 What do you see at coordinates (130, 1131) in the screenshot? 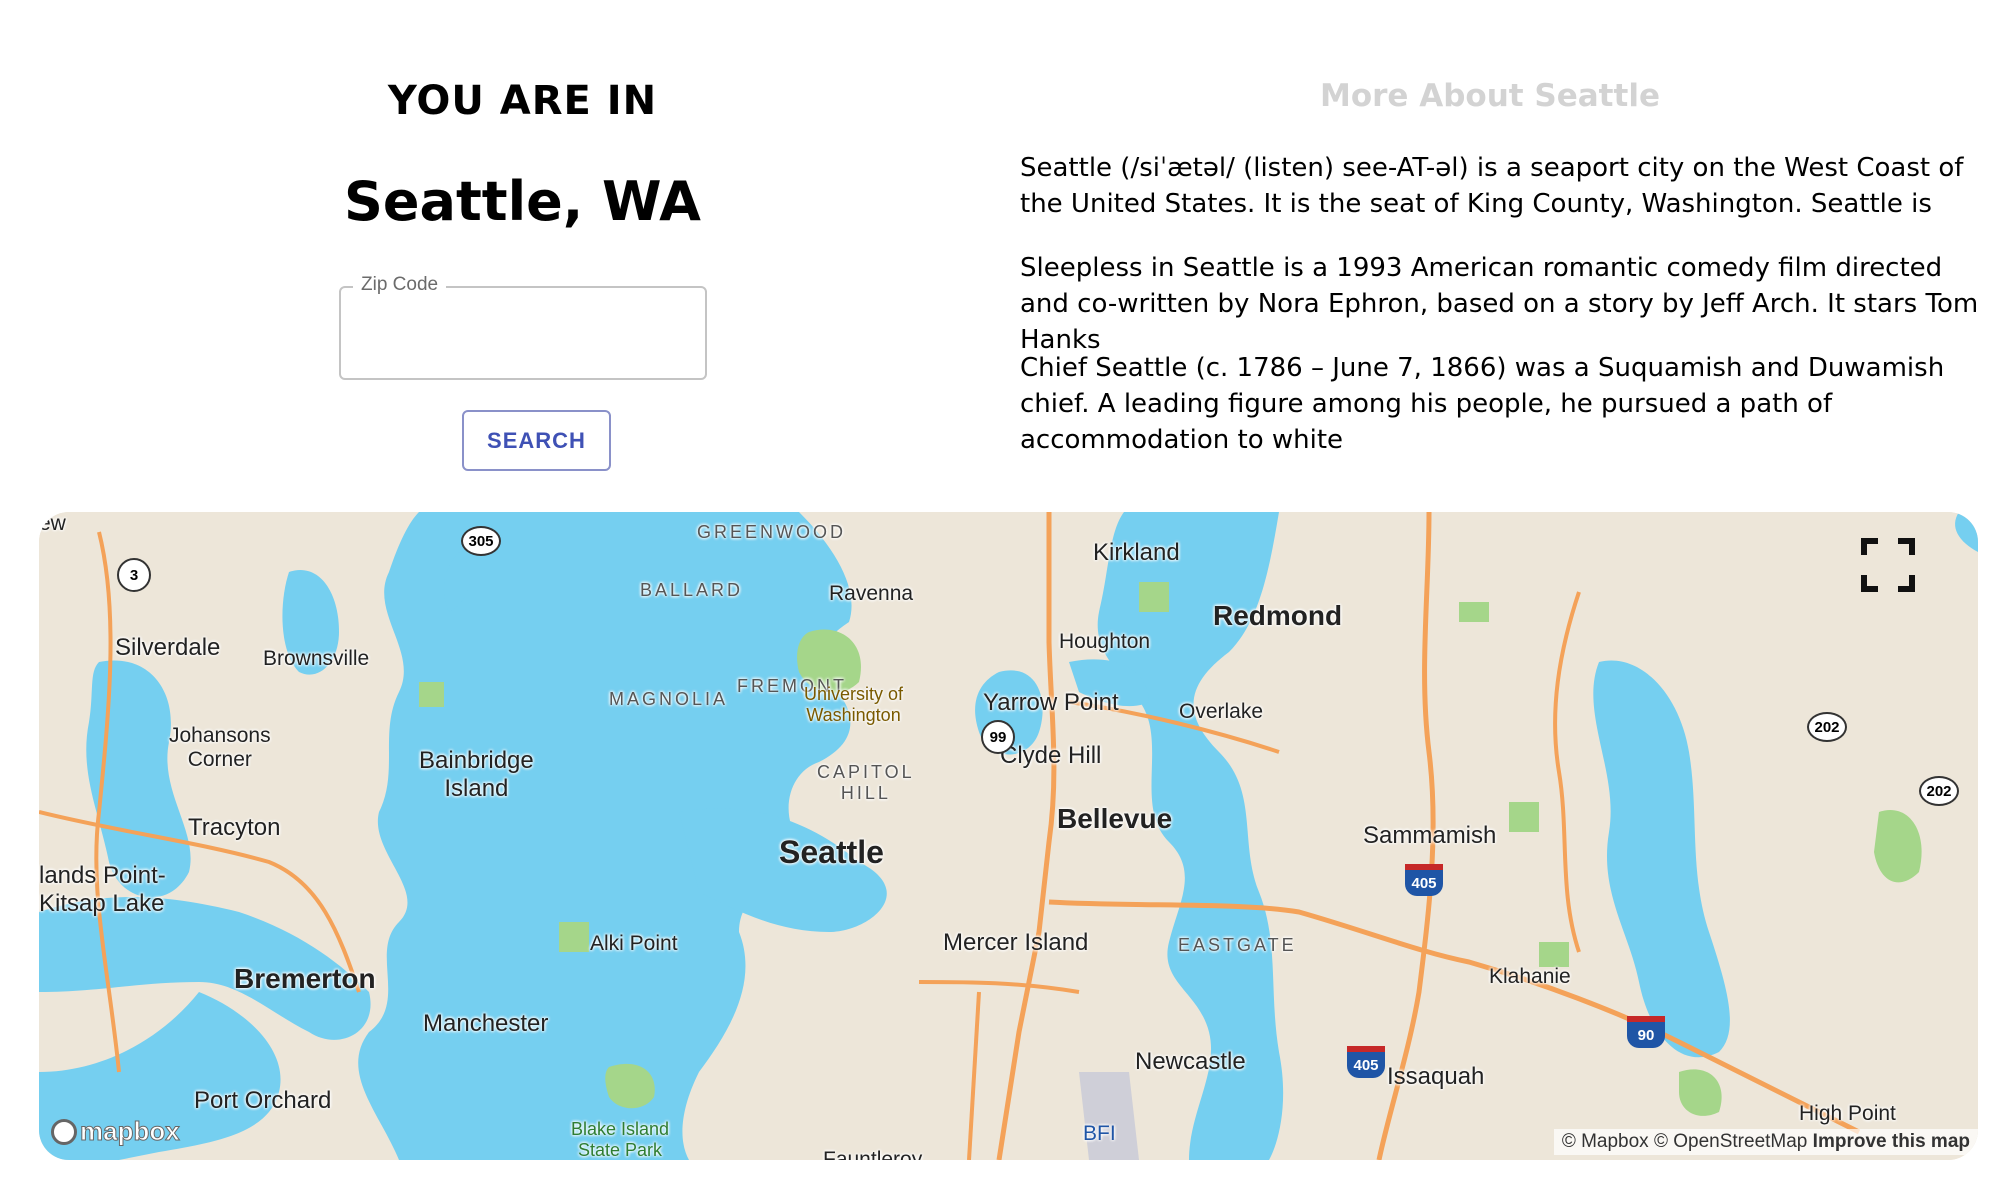
I see `mapbox-wordmark: mapbox` at bounding box center [130, 1131].